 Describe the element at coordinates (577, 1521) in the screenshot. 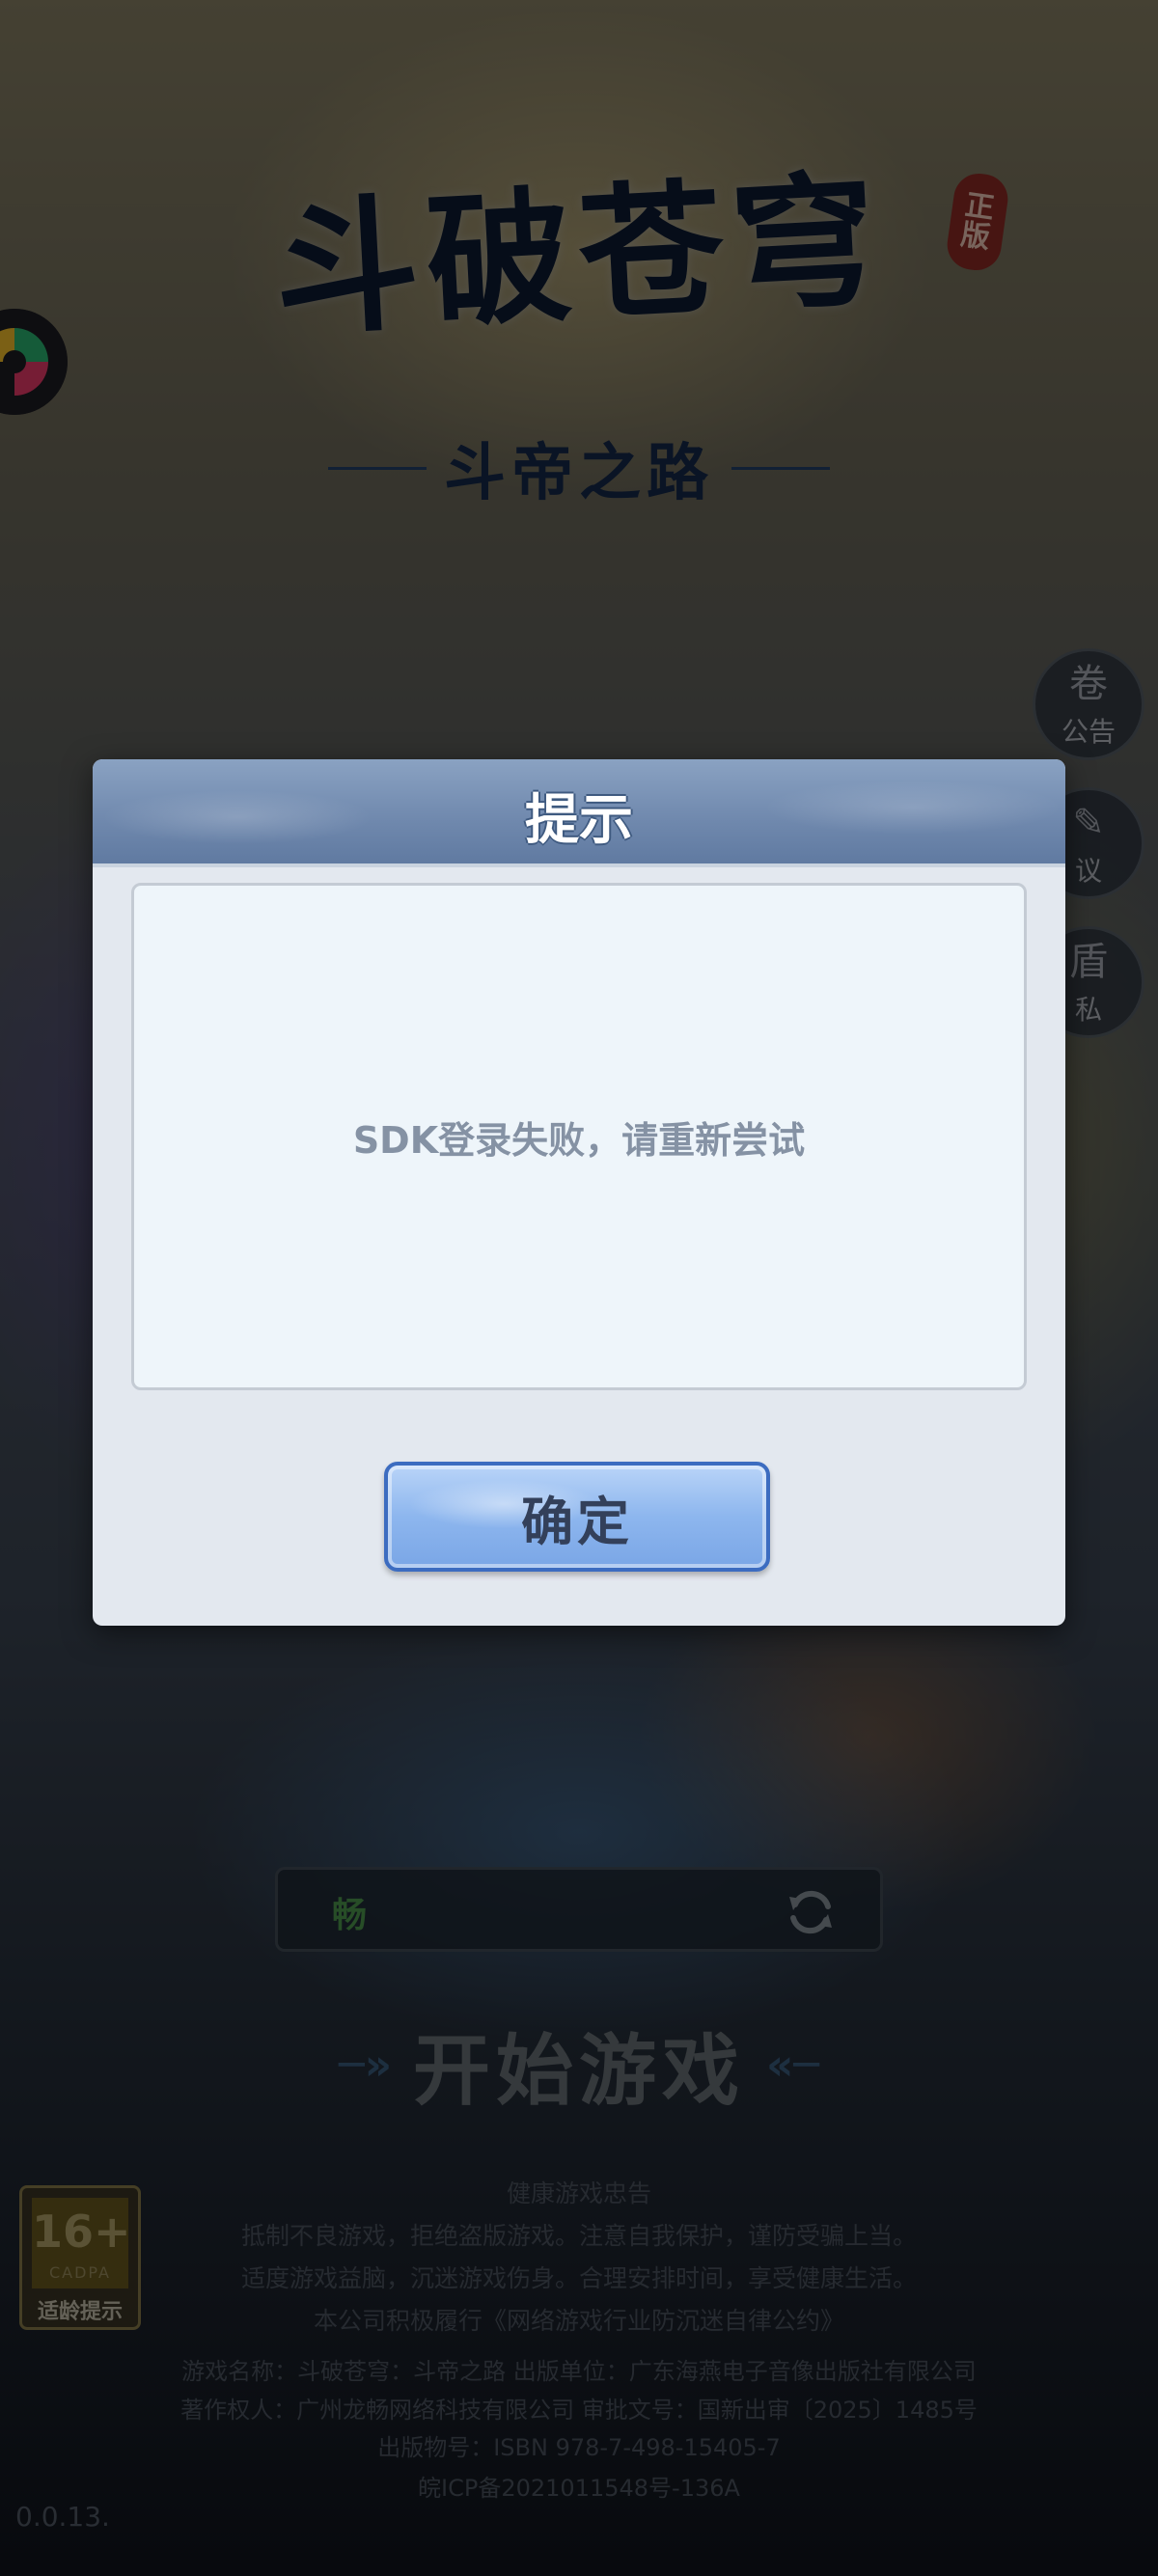

I see `confirm-label: 确定` at that location.